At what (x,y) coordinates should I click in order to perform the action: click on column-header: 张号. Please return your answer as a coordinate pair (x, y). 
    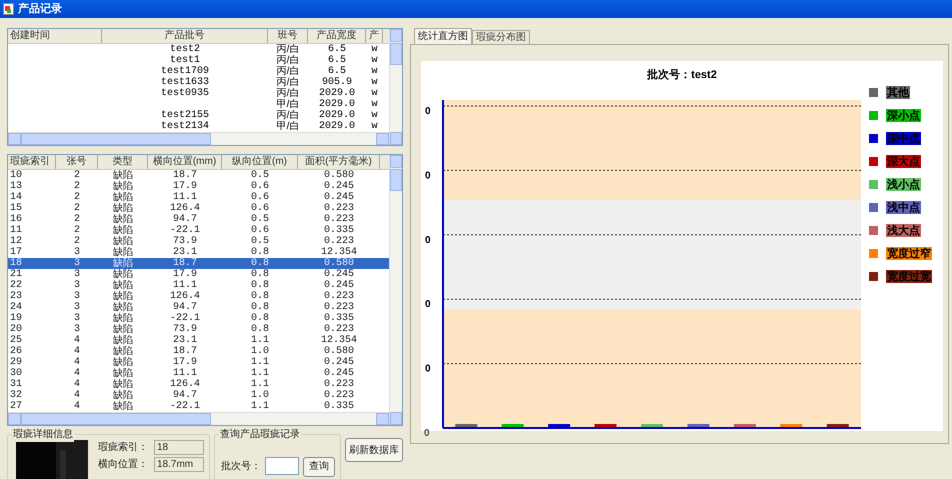
    Looking at the image, I should click on (77, 162).